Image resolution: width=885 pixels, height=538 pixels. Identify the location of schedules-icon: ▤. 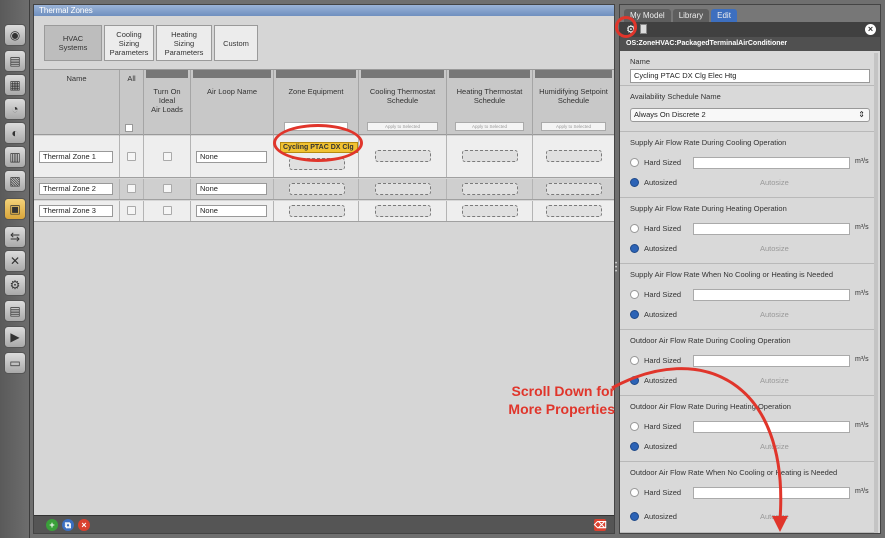
(15, 61).